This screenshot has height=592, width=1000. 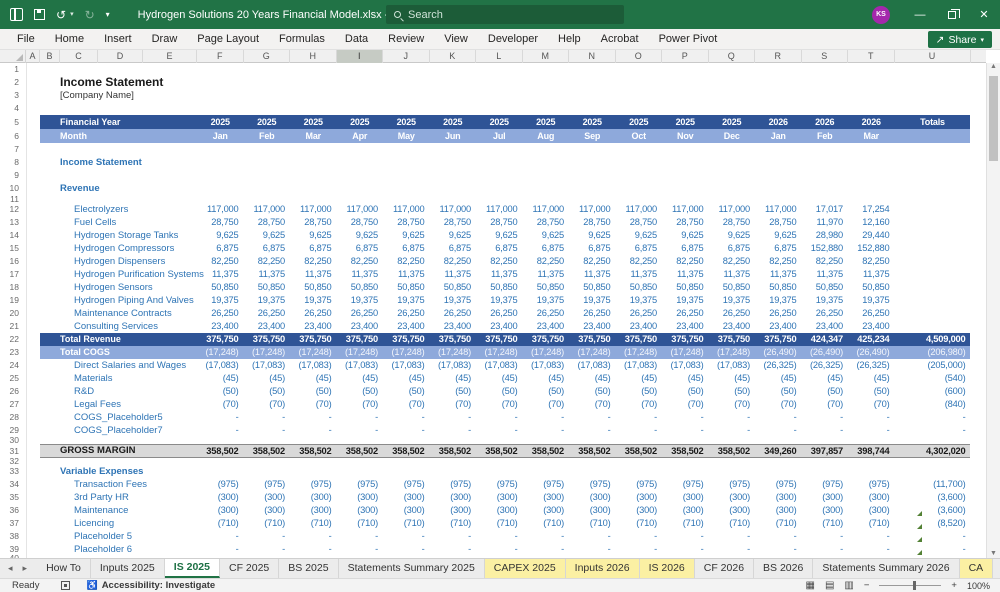 I want to click on row-label: Placeholder 5, so click(x=103, y=536).